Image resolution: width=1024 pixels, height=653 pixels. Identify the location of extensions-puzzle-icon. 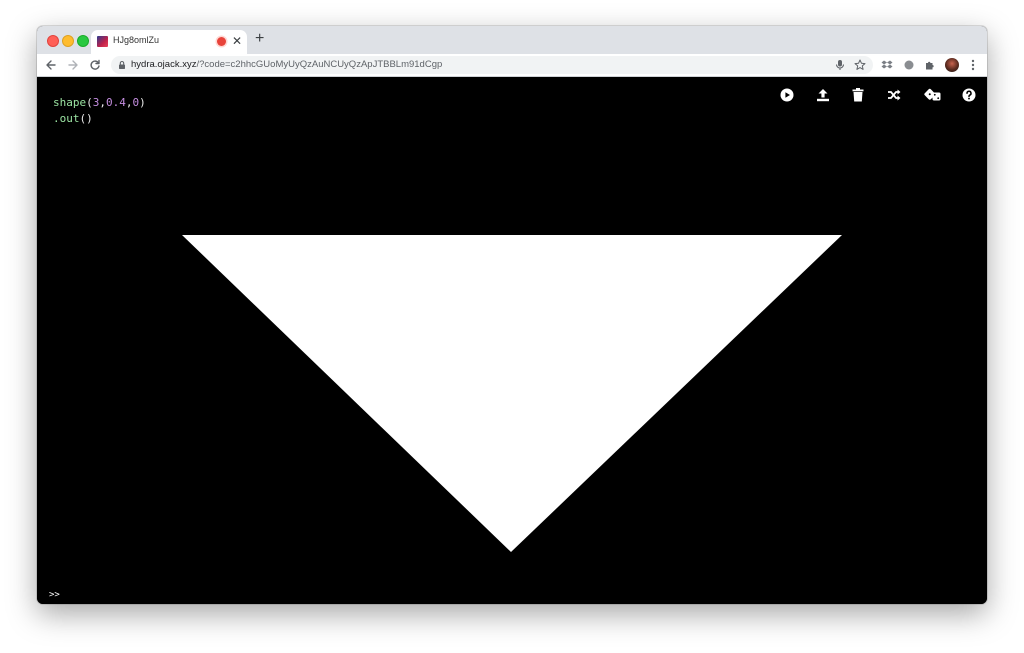
(930, 65).